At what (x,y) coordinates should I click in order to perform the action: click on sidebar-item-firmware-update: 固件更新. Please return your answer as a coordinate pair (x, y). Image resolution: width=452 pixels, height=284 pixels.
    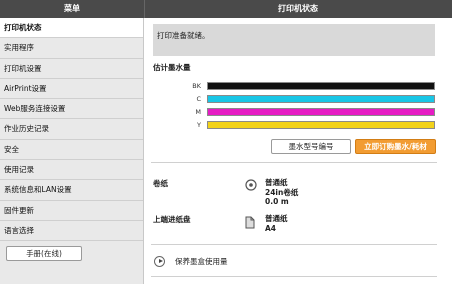
    Looking at the image, I should click on (71, 211).